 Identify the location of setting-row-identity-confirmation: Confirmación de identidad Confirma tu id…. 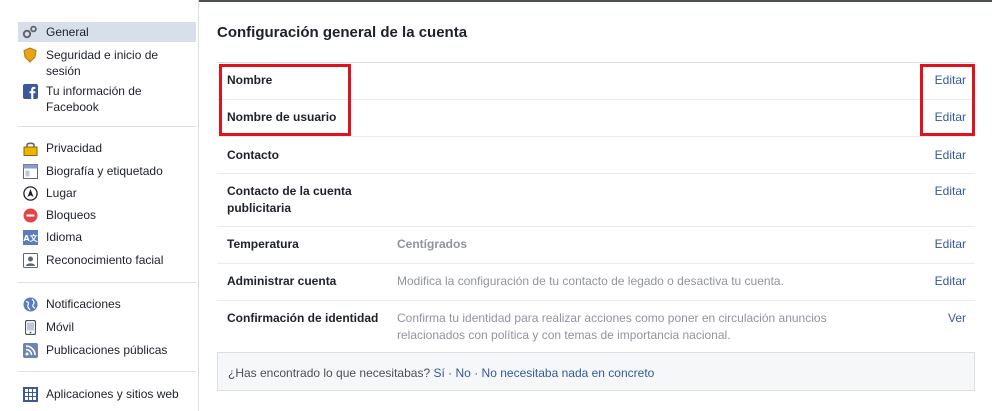
(596, 326).